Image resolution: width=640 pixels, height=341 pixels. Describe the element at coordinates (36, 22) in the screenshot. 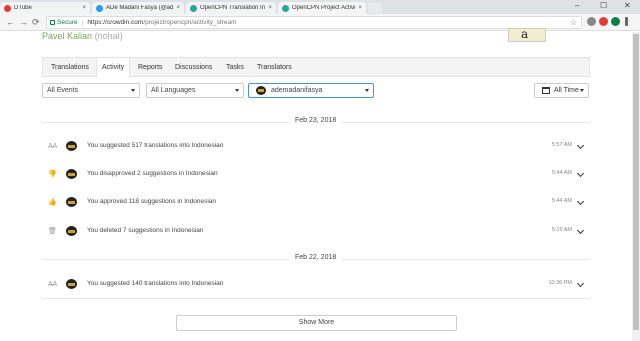

I see `reload-icon: ⟳` at that location.